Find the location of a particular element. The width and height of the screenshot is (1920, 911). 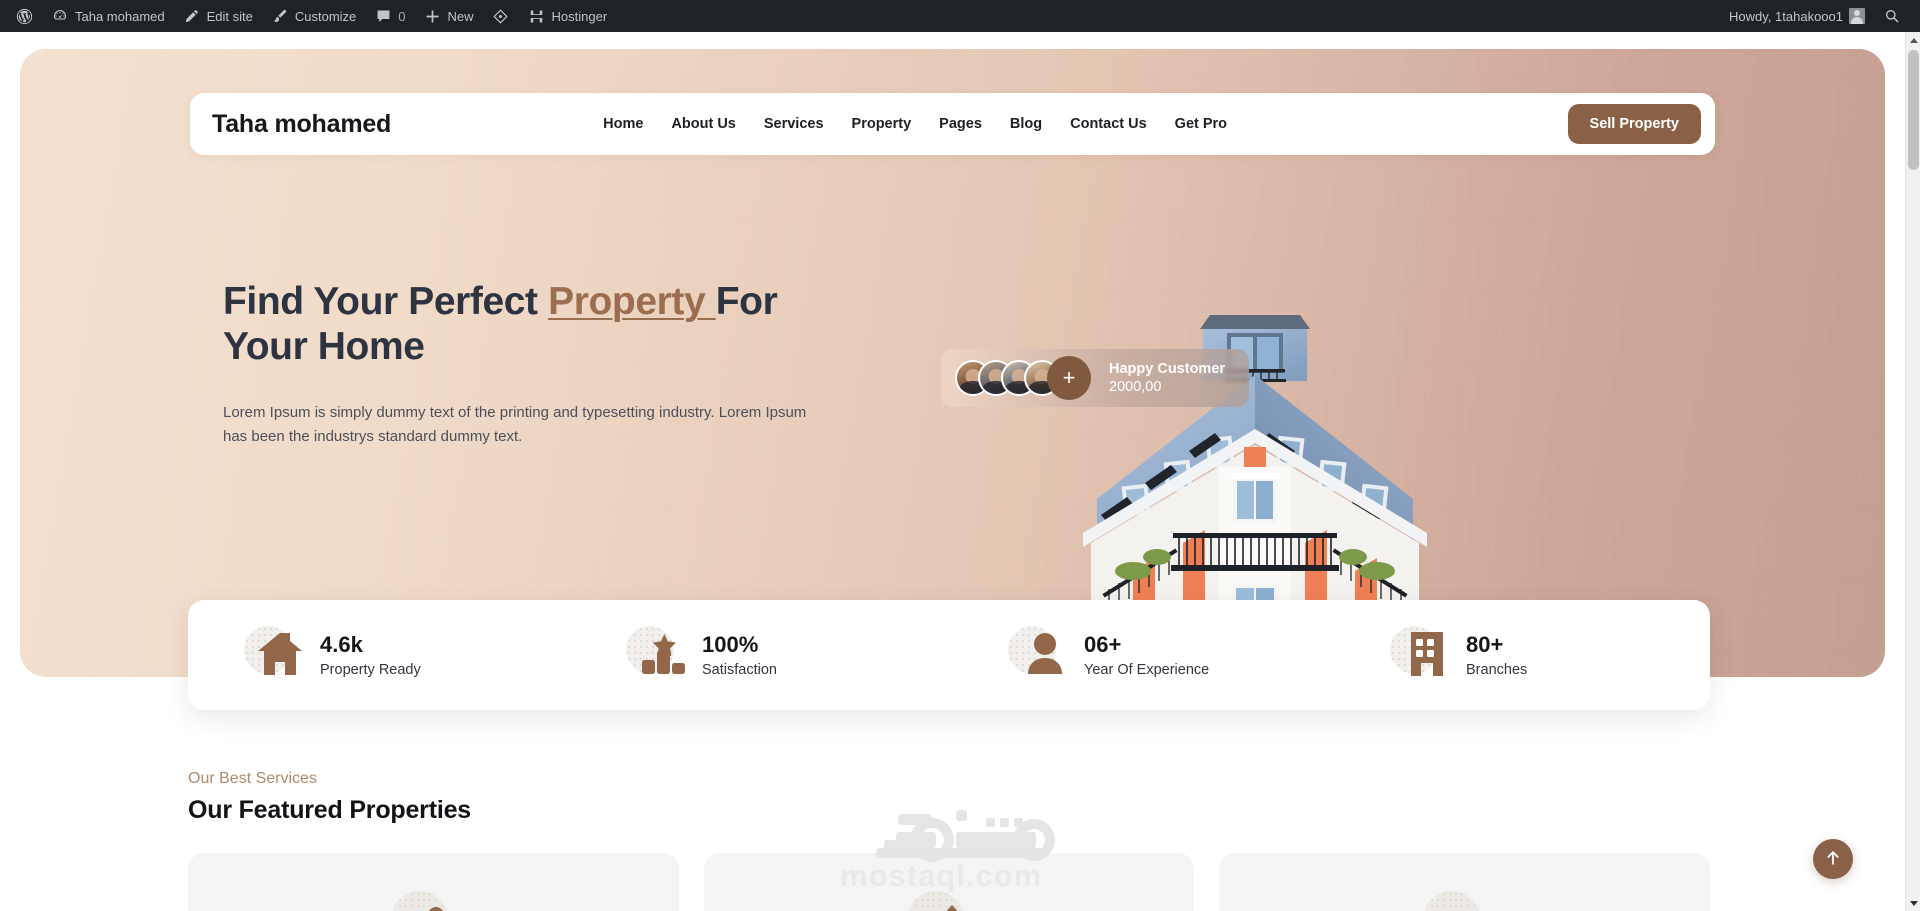

property-card-grid is located at coordinates (949, 882).